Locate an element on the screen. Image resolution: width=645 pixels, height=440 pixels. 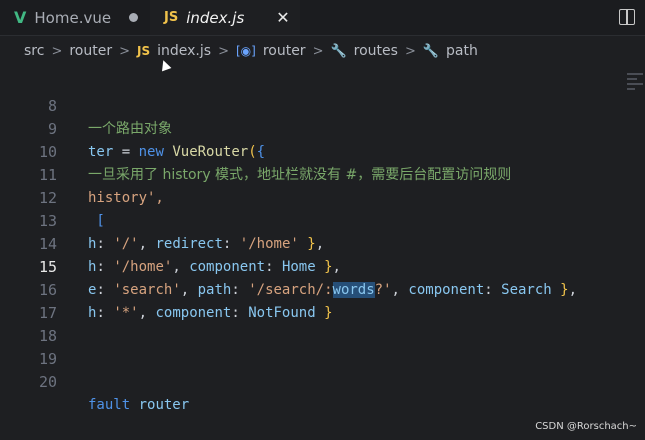
code-line: 19 is located at coordinates (28, 346).